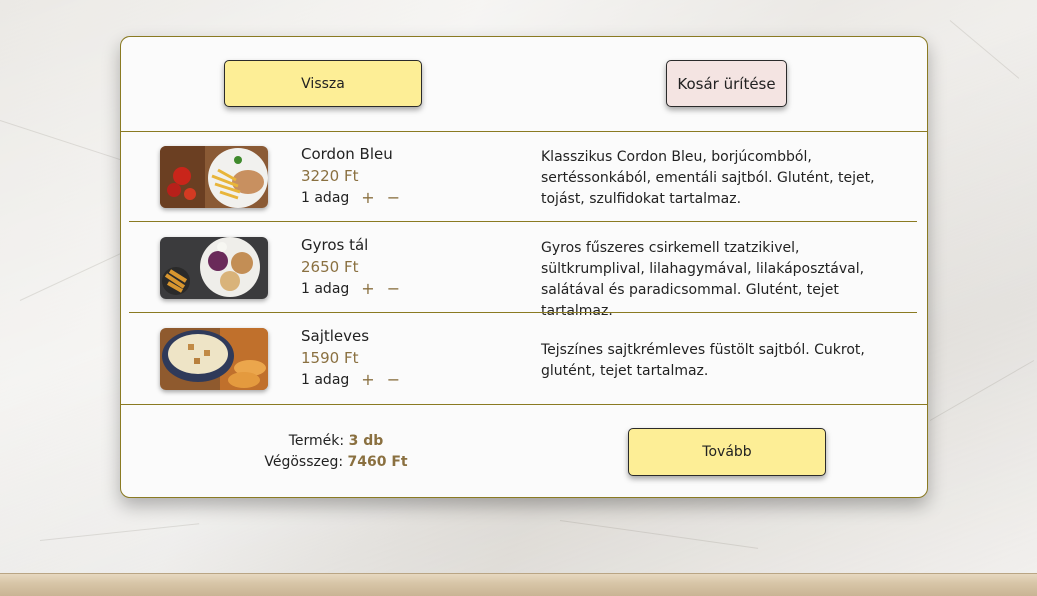 The height and width of the screenshot is (596, 1037). I want to click on item-name: Cordon Bleu, so click(347, 154).